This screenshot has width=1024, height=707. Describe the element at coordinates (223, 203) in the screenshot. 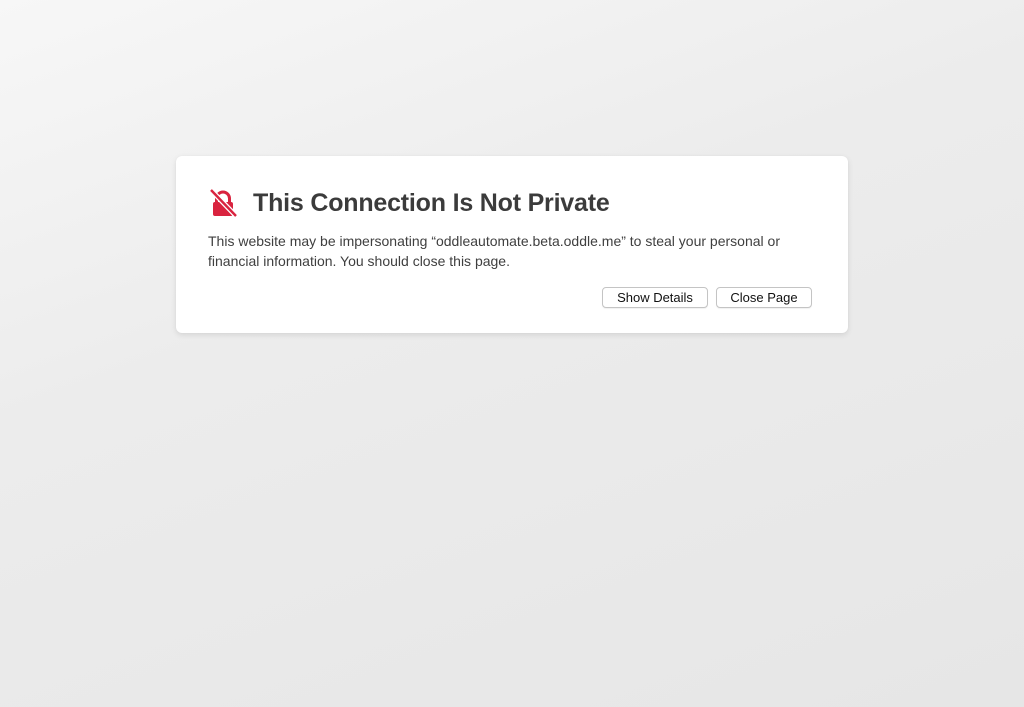

I see `lock-slash-icon` at that location.